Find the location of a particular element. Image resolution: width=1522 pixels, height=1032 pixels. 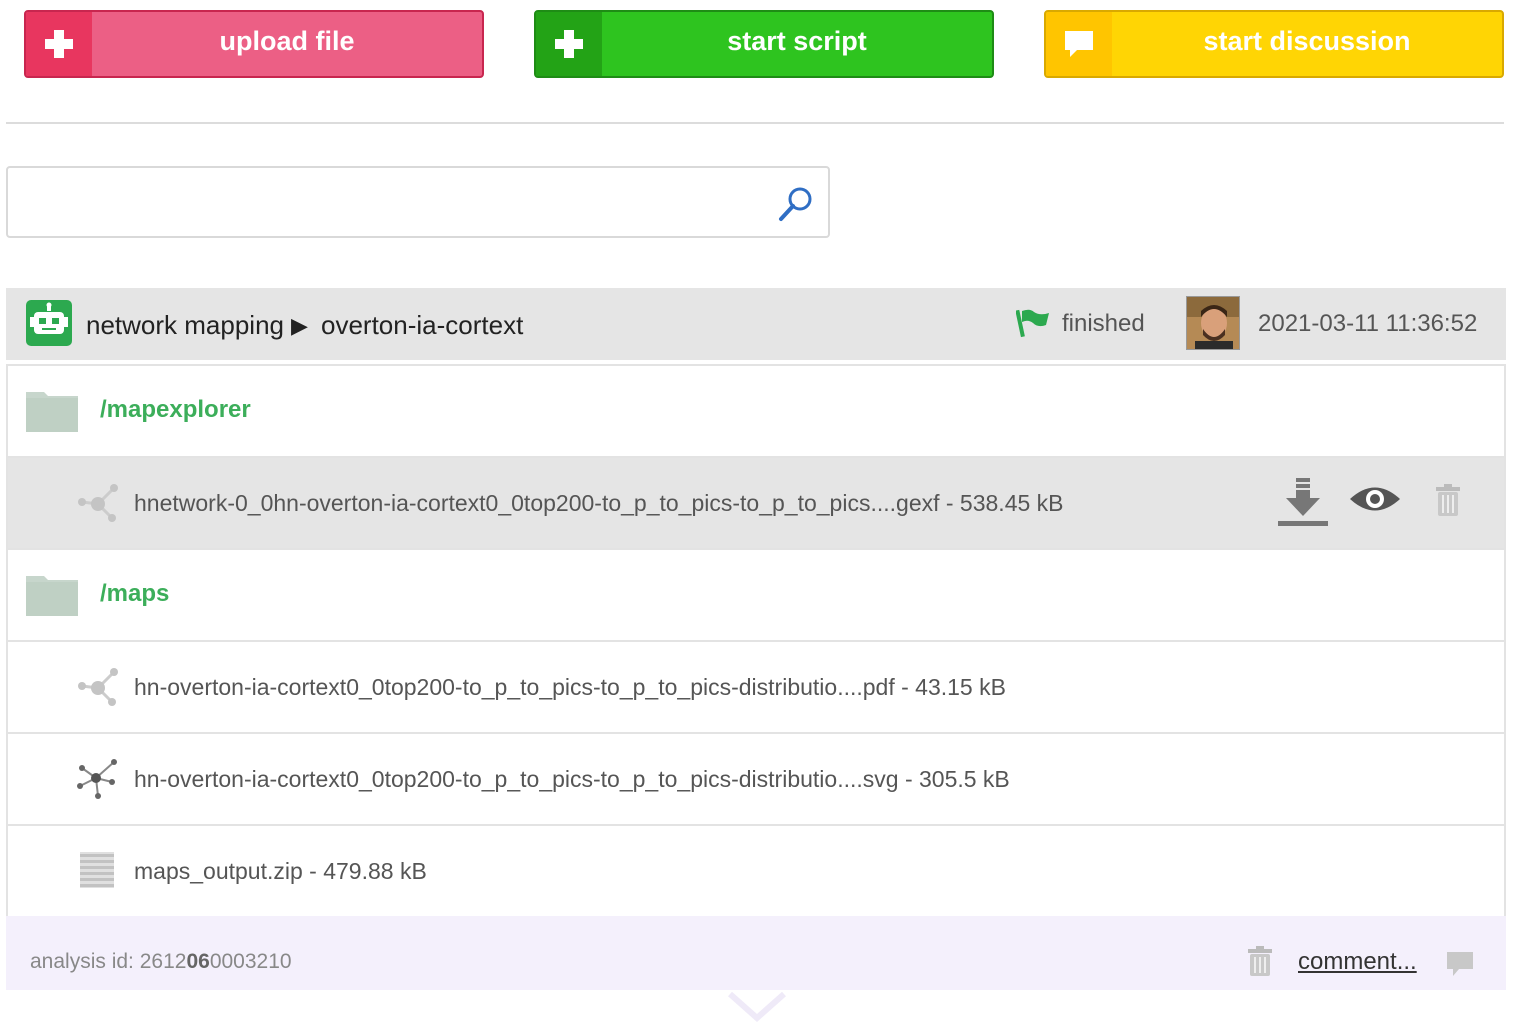

download-icon is located at coordinates (1303, 502).